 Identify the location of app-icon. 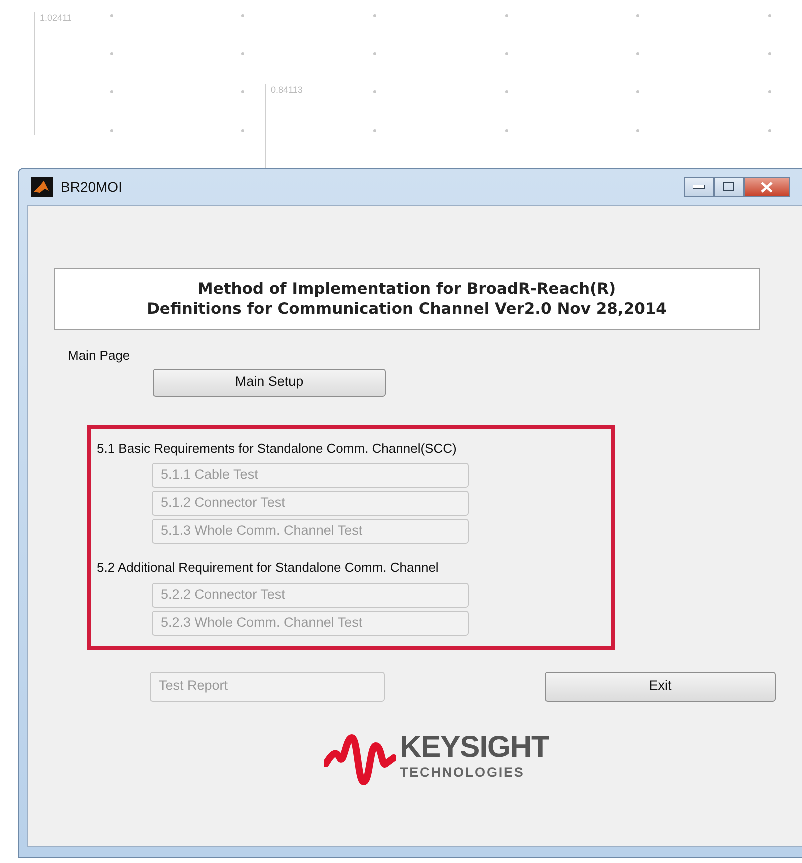
(42, 187).